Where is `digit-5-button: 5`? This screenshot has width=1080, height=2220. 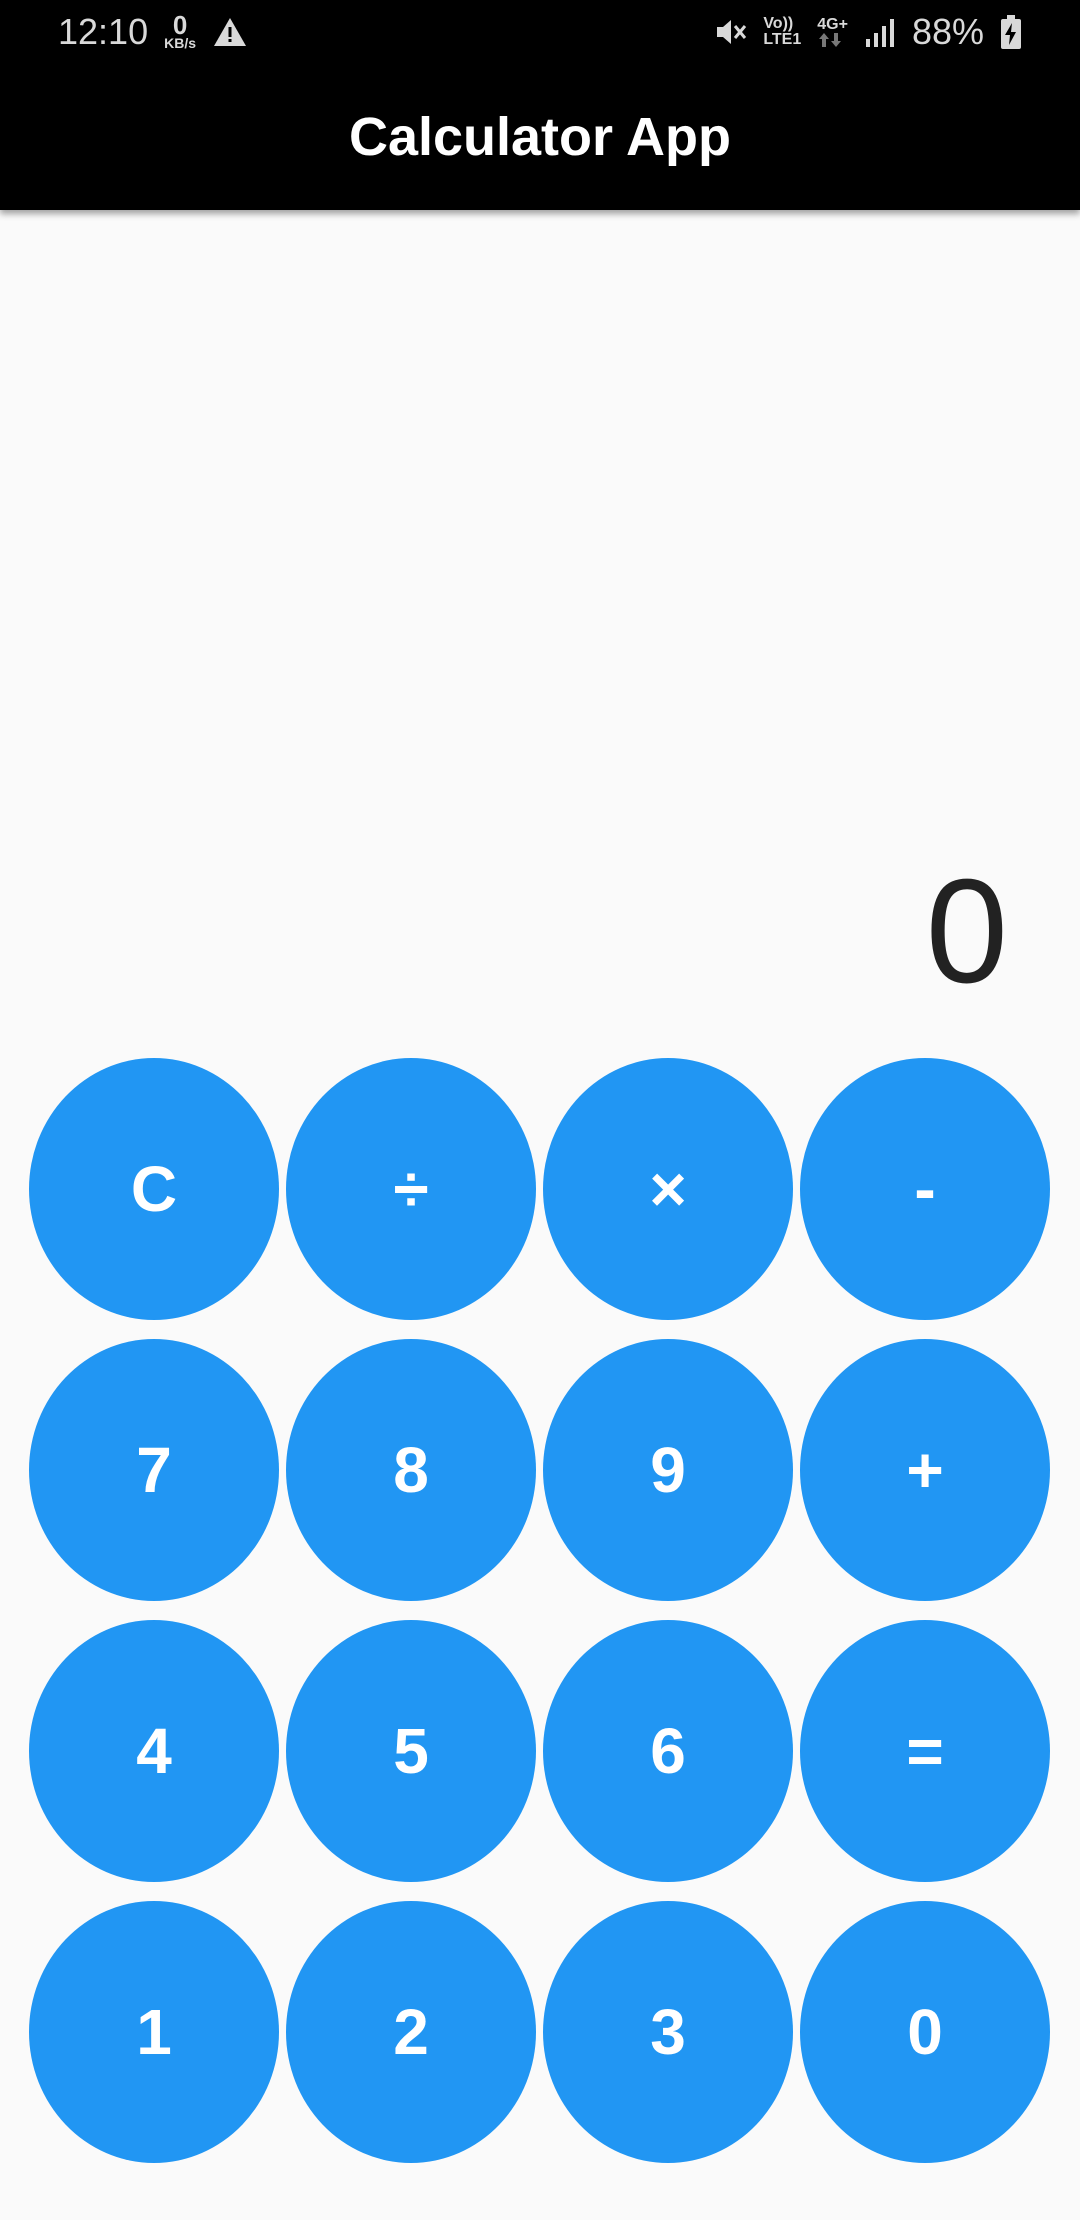
digit-5-button: 5 is located at coordinates (411, 1751).